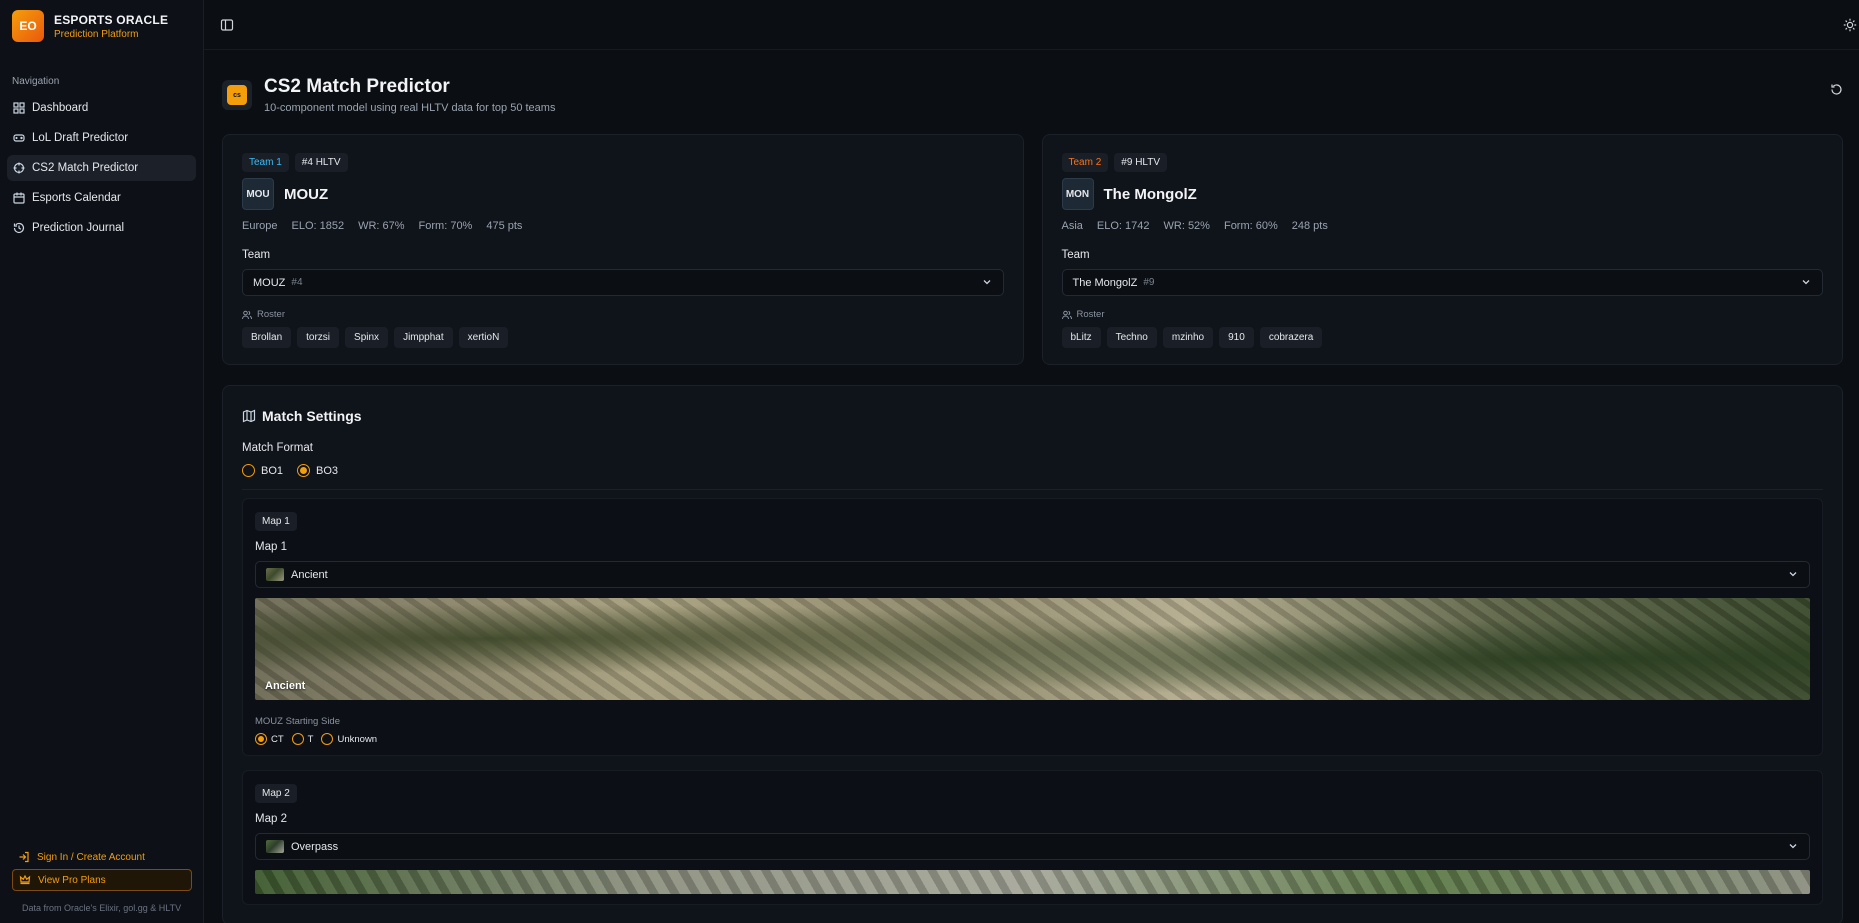  I want to click on team2-name: The MongolZ, so click(1150, 194).